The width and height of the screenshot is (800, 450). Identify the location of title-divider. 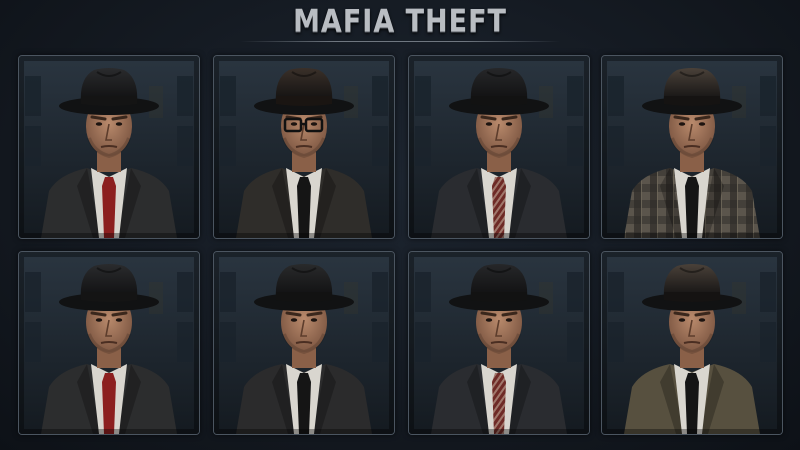
(400, 41).